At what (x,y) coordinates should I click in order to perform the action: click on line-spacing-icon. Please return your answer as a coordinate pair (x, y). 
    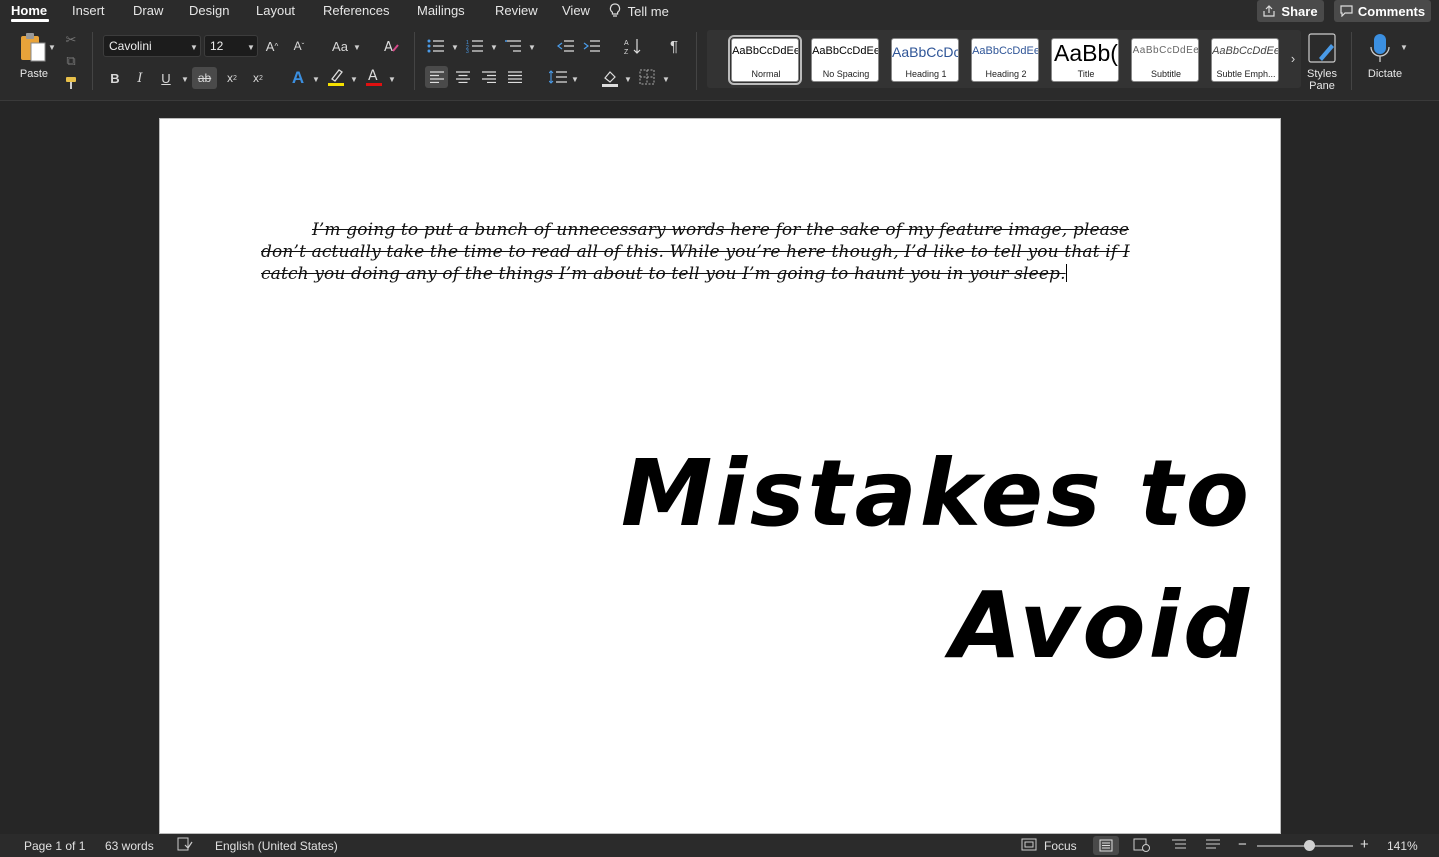
    Looking at the image, I should click on (558, 77).